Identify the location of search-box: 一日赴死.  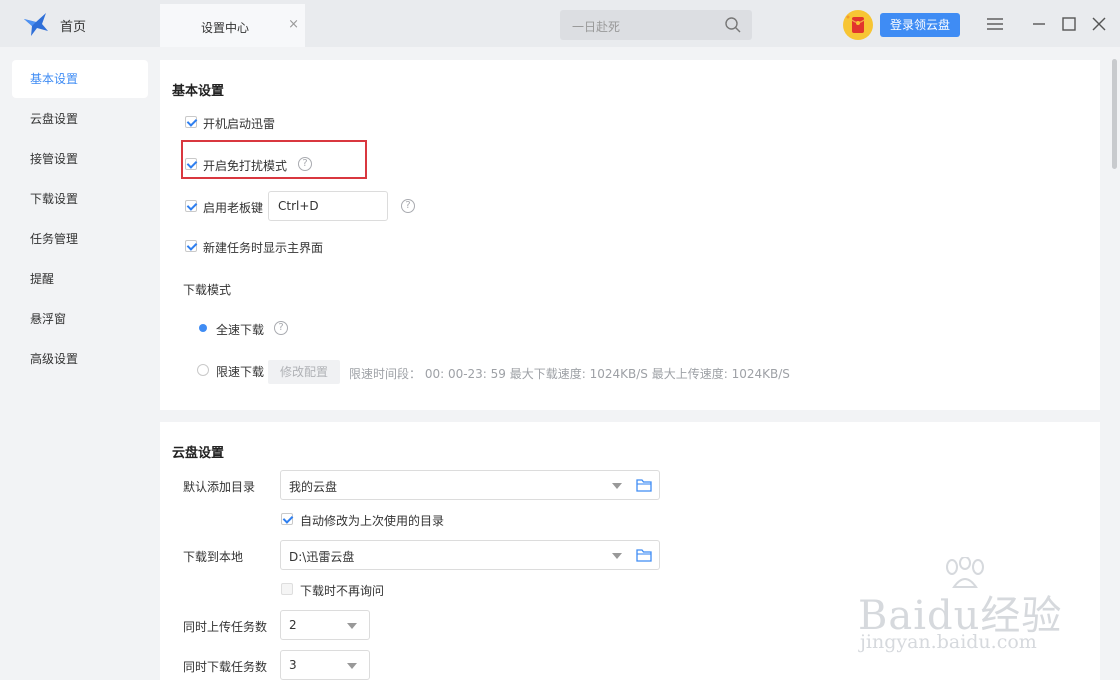
(656, 25).